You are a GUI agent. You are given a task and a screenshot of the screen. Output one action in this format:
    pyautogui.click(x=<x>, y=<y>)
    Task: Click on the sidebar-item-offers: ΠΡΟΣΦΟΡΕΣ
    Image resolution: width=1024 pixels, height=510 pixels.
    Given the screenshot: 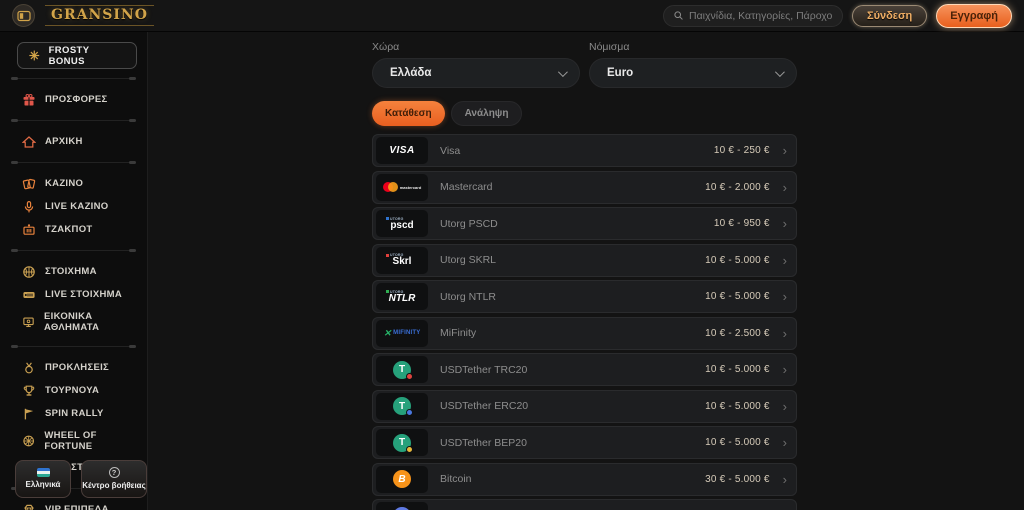 What is the action you would take?
    pyautogui.click(x=73, y=99)
    